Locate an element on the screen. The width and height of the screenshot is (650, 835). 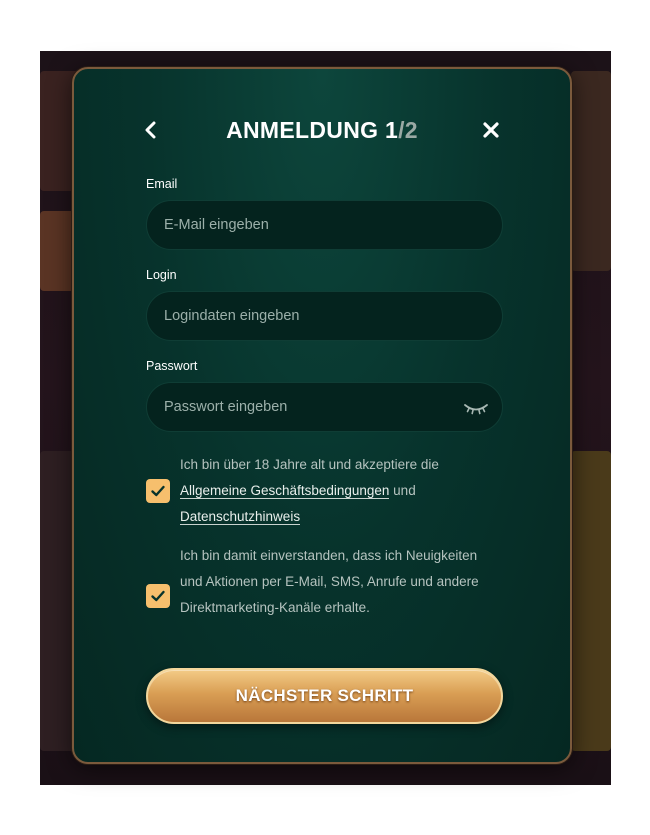
password-field-wrapper is located at coordinates (324, 407).